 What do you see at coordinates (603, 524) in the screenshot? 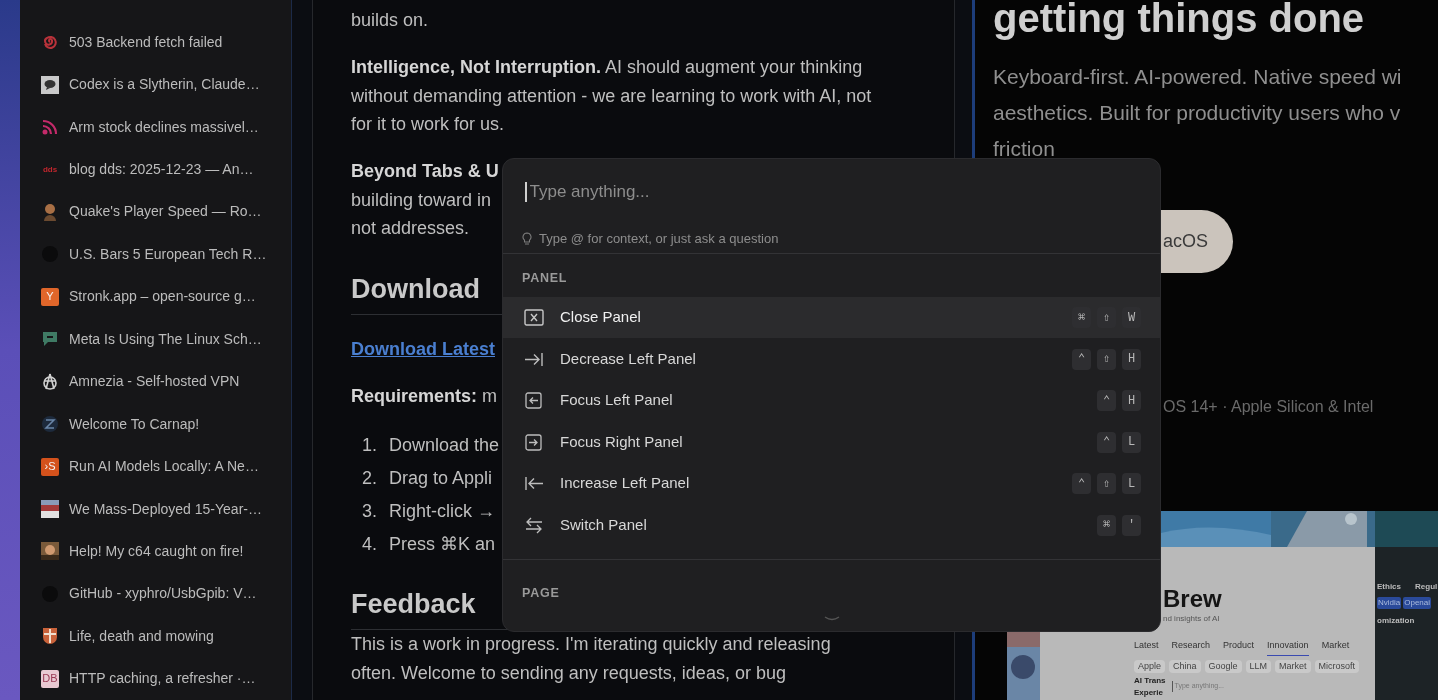
I see `command-label: Switch Panel` at bounding box center [603, 524].